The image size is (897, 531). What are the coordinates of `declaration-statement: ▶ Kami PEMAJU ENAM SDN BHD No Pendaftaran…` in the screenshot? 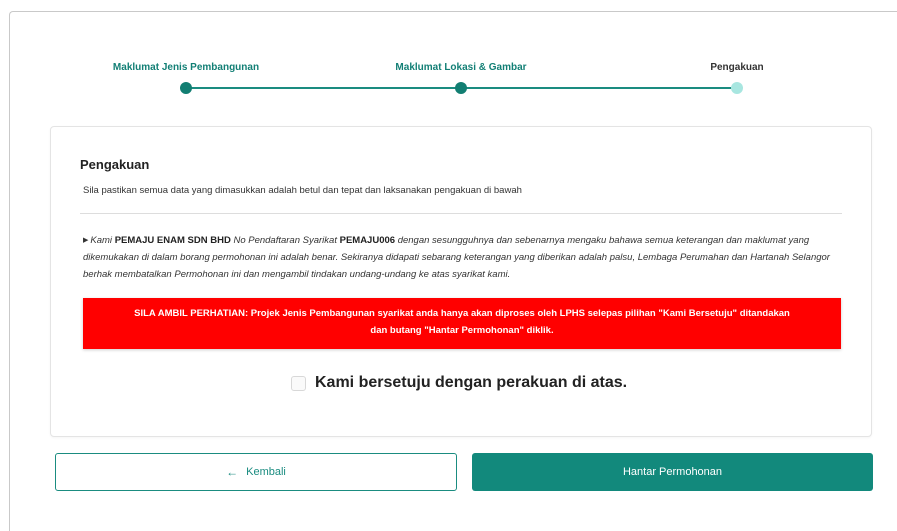 It's located at (464, 257).